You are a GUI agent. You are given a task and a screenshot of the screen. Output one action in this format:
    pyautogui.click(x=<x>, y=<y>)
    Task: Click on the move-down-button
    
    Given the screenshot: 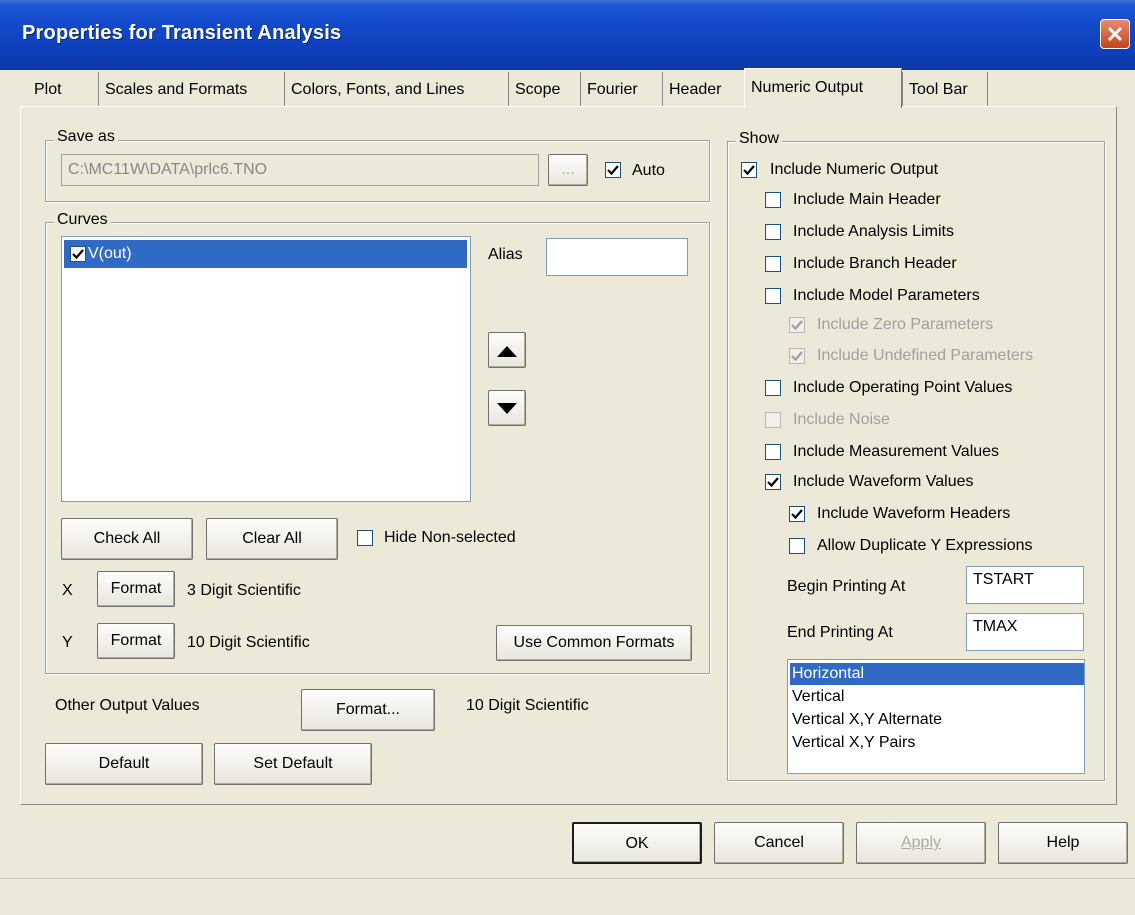 What is the action you would take?
    pyautogui.click(x=507, y=408)
    